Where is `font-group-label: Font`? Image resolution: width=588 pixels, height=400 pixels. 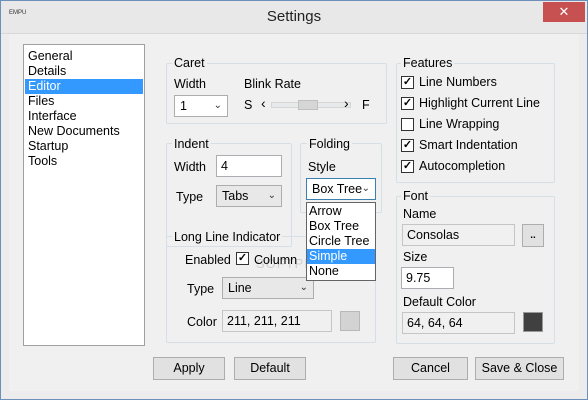 font-group-label: Font is located at coordinates (416, 196).